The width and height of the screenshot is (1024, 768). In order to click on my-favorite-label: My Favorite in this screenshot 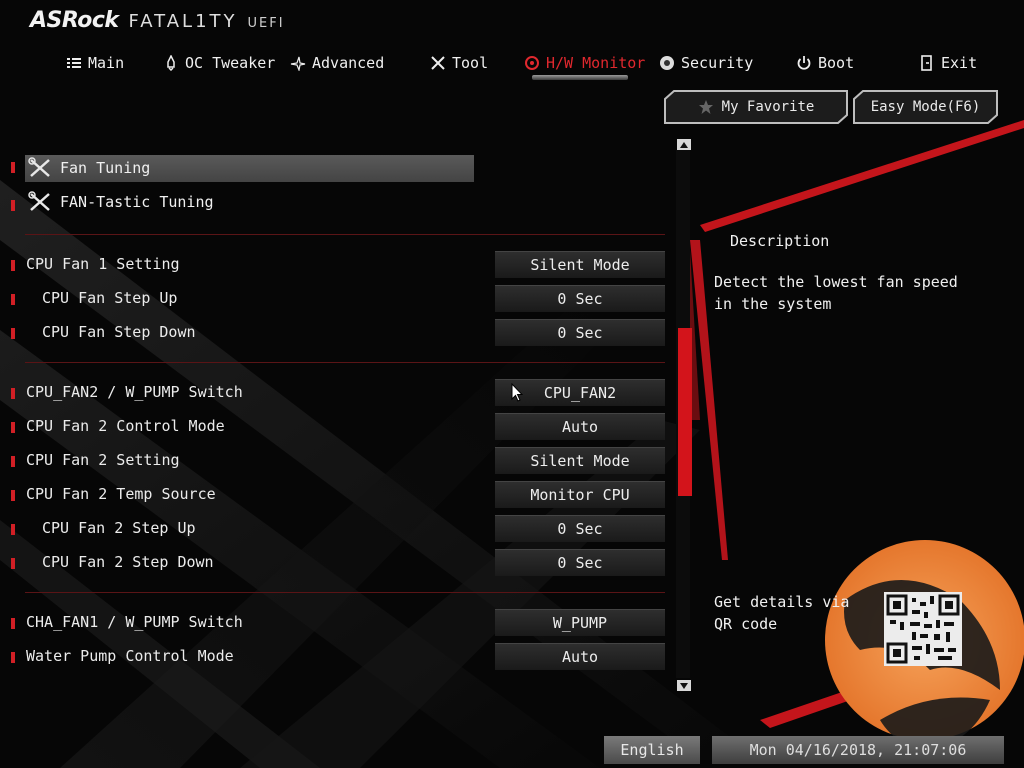, I will do `click(768, 107)`.